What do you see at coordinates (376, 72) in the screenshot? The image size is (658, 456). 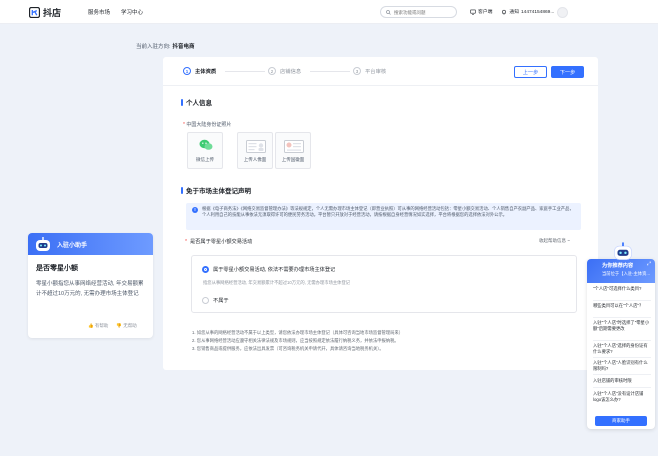 I see `step-label: 平台审核` at bounding box center [376, 72].